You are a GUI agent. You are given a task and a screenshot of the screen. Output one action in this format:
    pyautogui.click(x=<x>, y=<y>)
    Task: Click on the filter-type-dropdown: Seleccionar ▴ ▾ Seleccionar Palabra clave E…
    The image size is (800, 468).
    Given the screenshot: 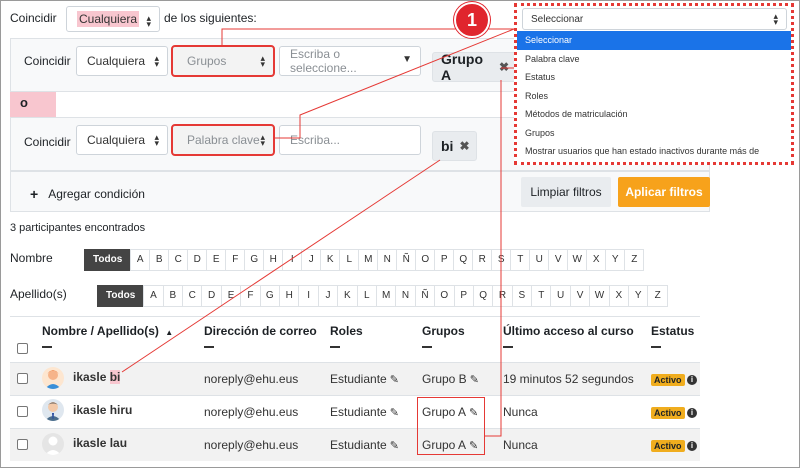 What is the action you would take?
    pyautogui.click(x=654, y=84)
    